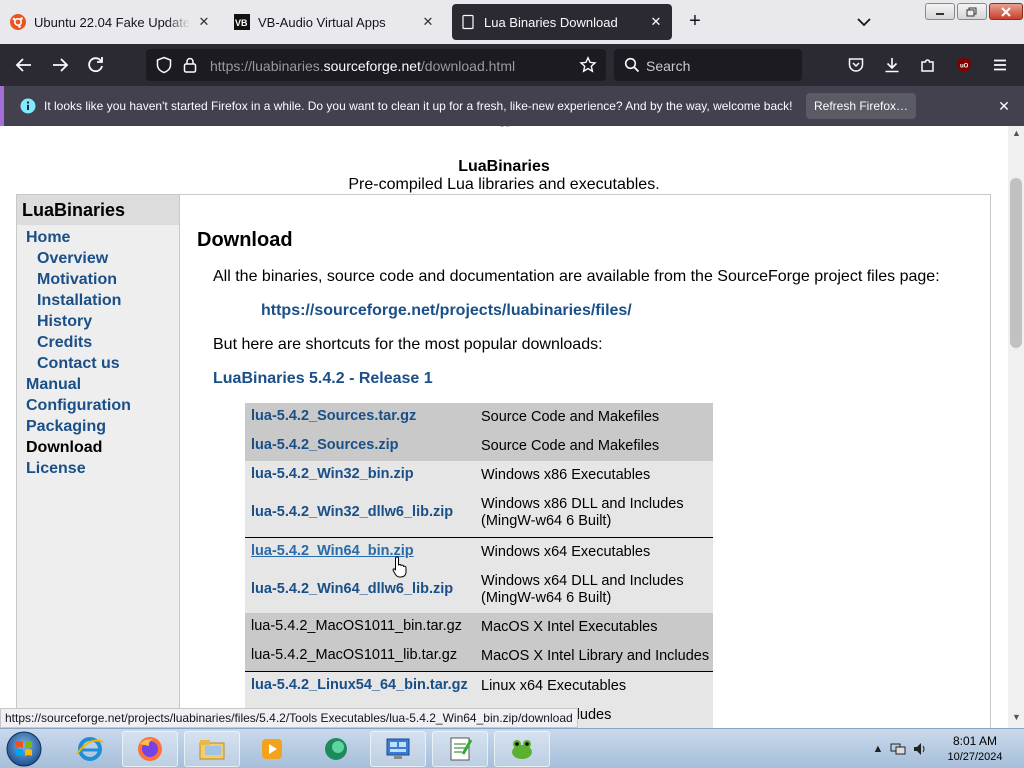 This screenshot has height=768, width=1024. Describe the element at coordinates (245, 240) in the screenshot. I see `page-title: Download` at that location.